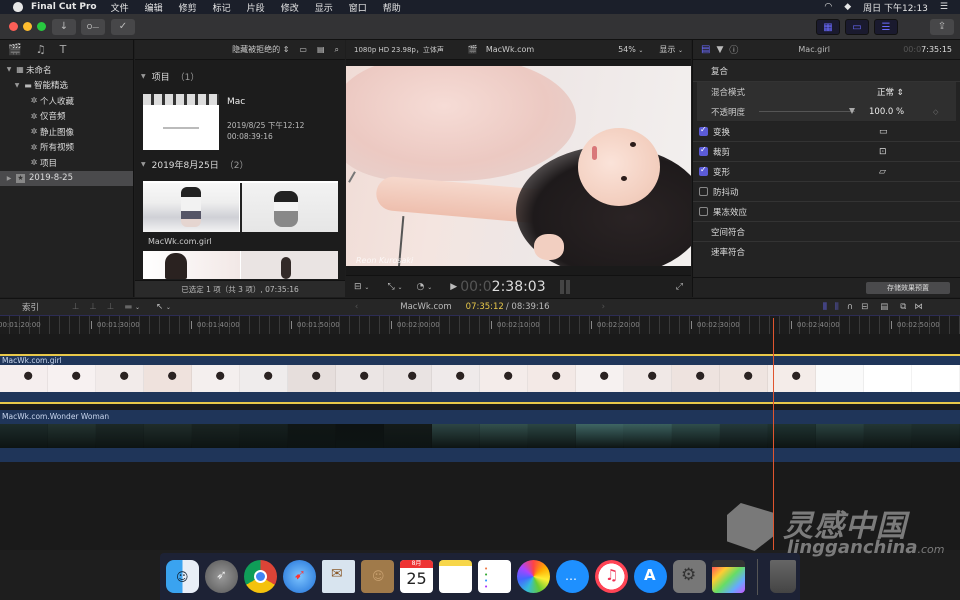  I want to click on wifi-icon: ◠, so click(828, 7).